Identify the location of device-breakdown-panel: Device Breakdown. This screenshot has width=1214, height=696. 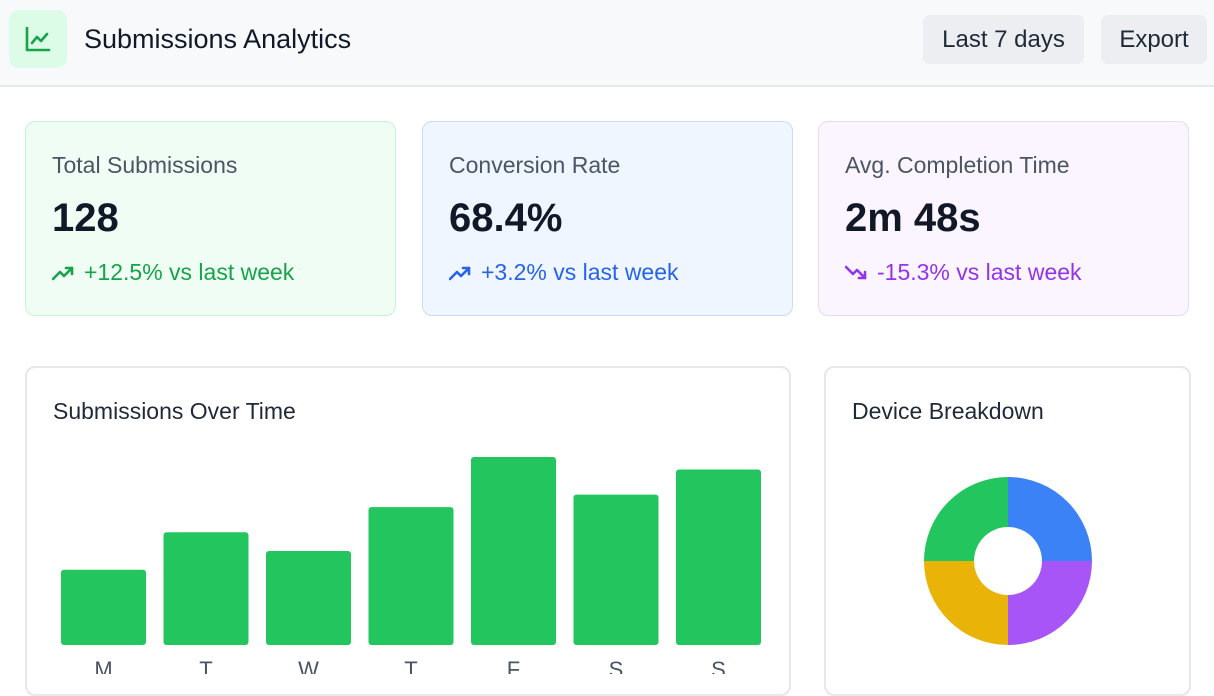
(1007, 531).